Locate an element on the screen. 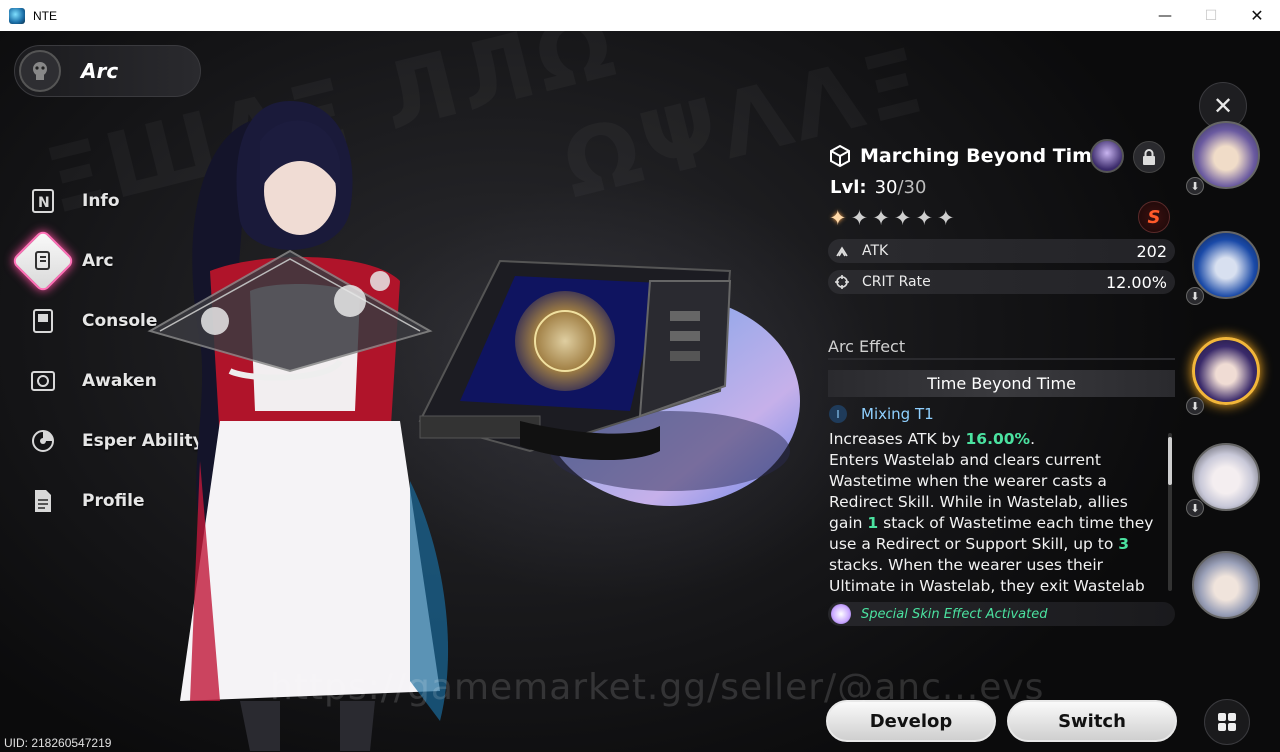  stat-row-atk: ATK 202 is located at coordinates (1001, 251).